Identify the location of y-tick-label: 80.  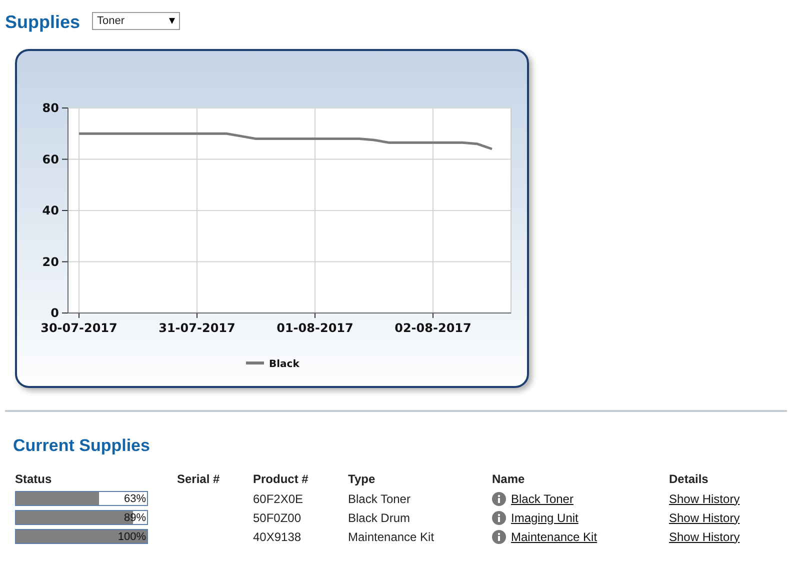
(50, 108).